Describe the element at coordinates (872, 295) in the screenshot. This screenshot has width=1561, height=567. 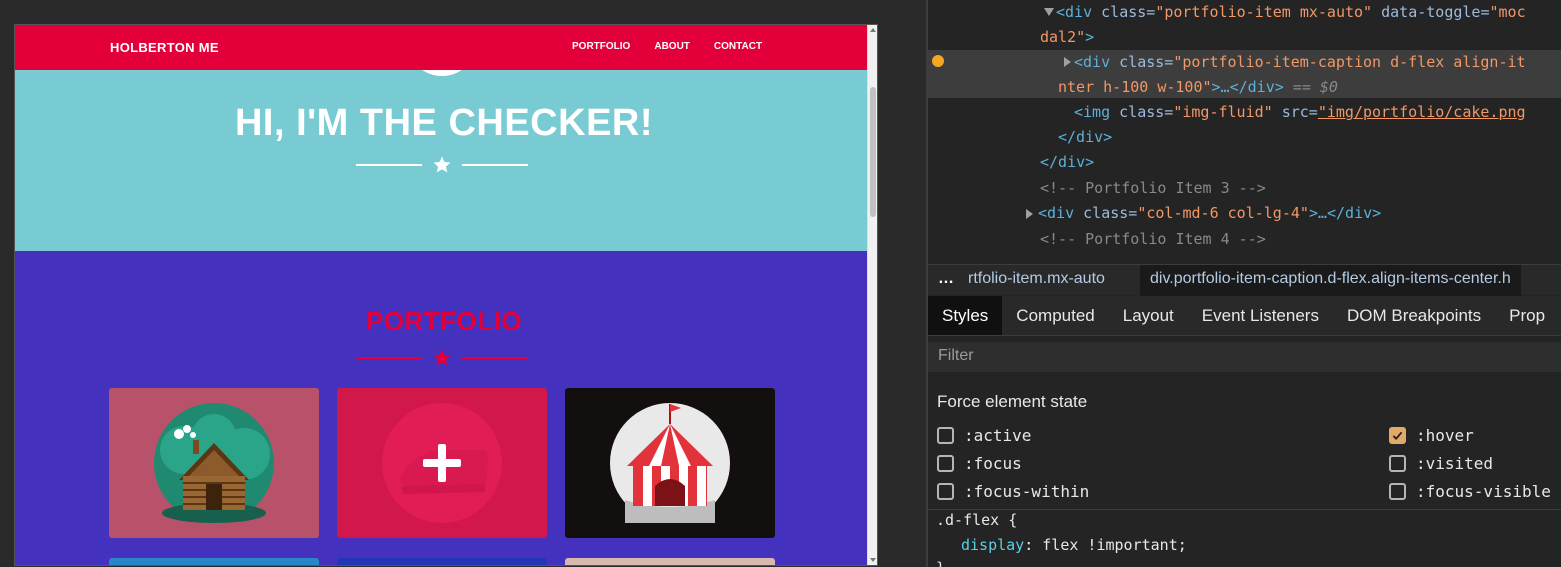
I see `page-scrollbar` at that location.